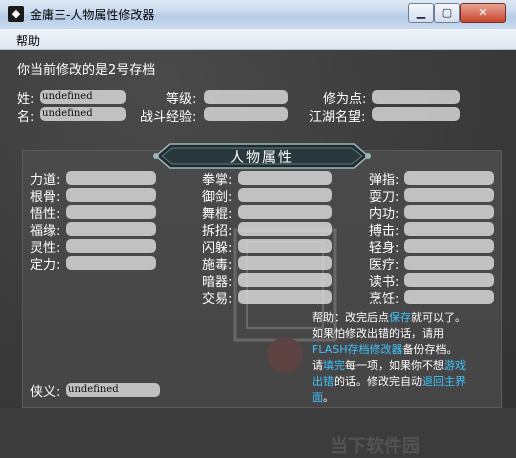 The image size is (516, 458). Describe the element at coordinates (113, 390) in the screenshot. I see `chivalry-field: undefined` at that location.